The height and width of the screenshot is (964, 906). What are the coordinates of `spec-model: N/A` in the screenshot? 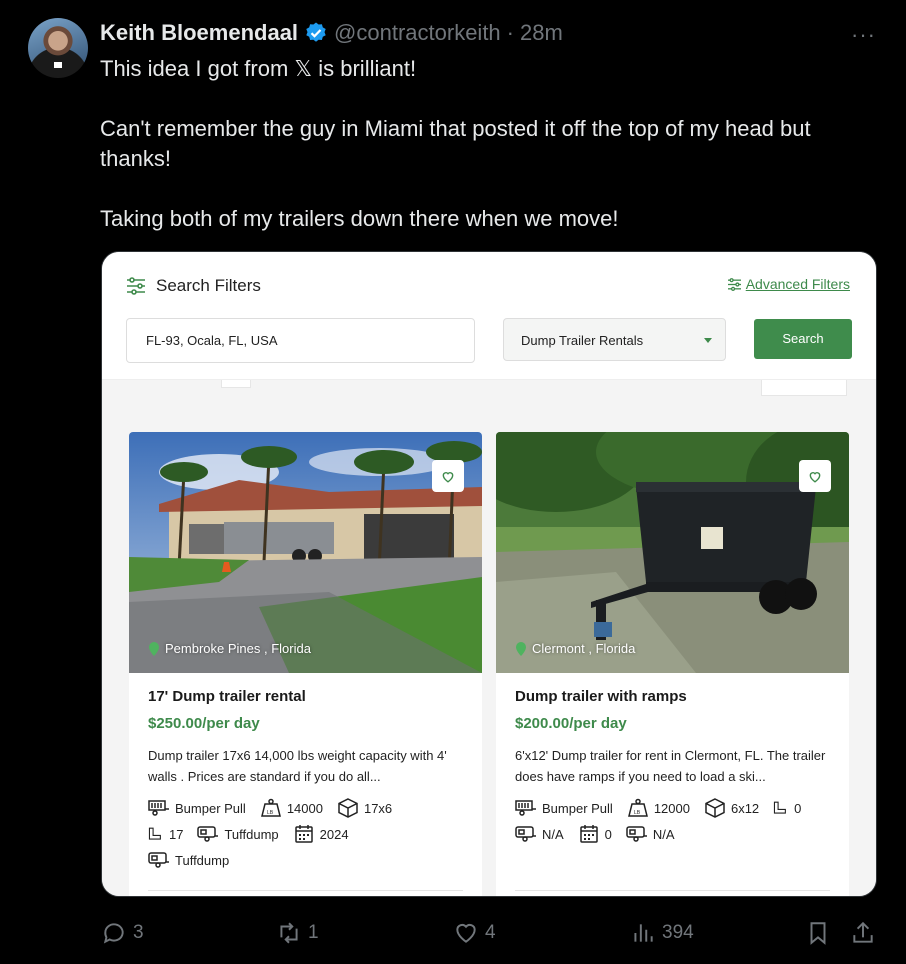 It's located at (650, 834).